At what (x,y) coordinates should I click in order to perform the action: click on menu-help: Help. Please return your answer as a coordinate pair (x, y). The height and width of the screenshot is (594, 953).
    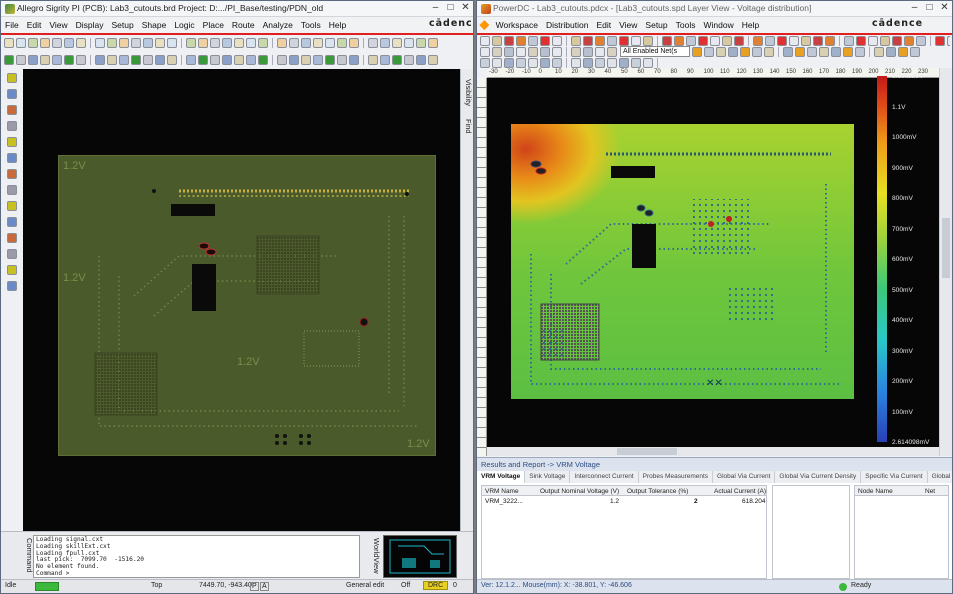
    Looking at the image, I should click on (337, 25).